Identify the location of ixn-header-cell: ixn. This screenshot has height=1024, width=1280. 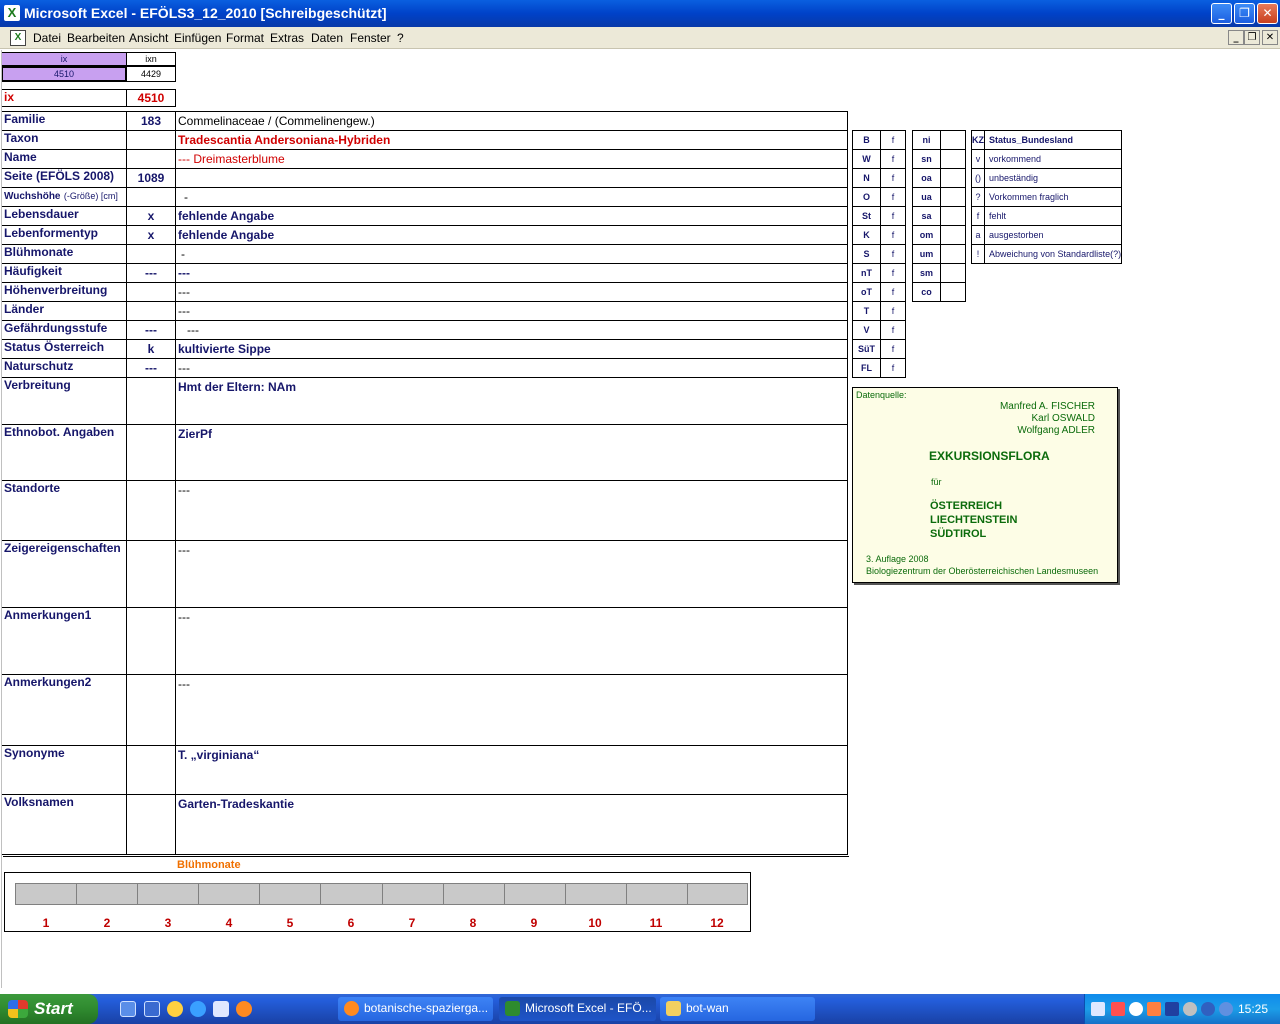
(151, 59).